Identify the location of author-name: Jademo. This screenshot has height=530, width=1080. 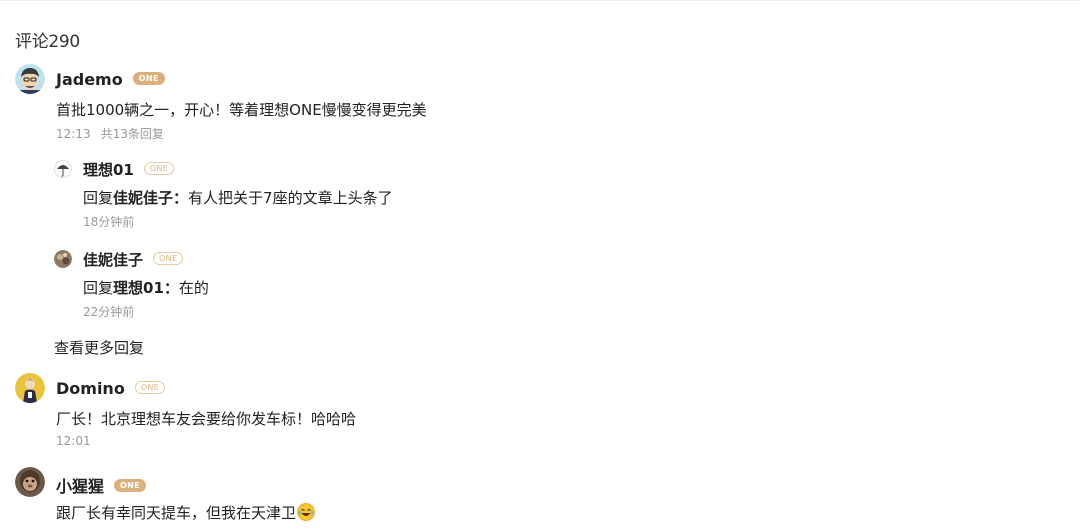
(89, 79).